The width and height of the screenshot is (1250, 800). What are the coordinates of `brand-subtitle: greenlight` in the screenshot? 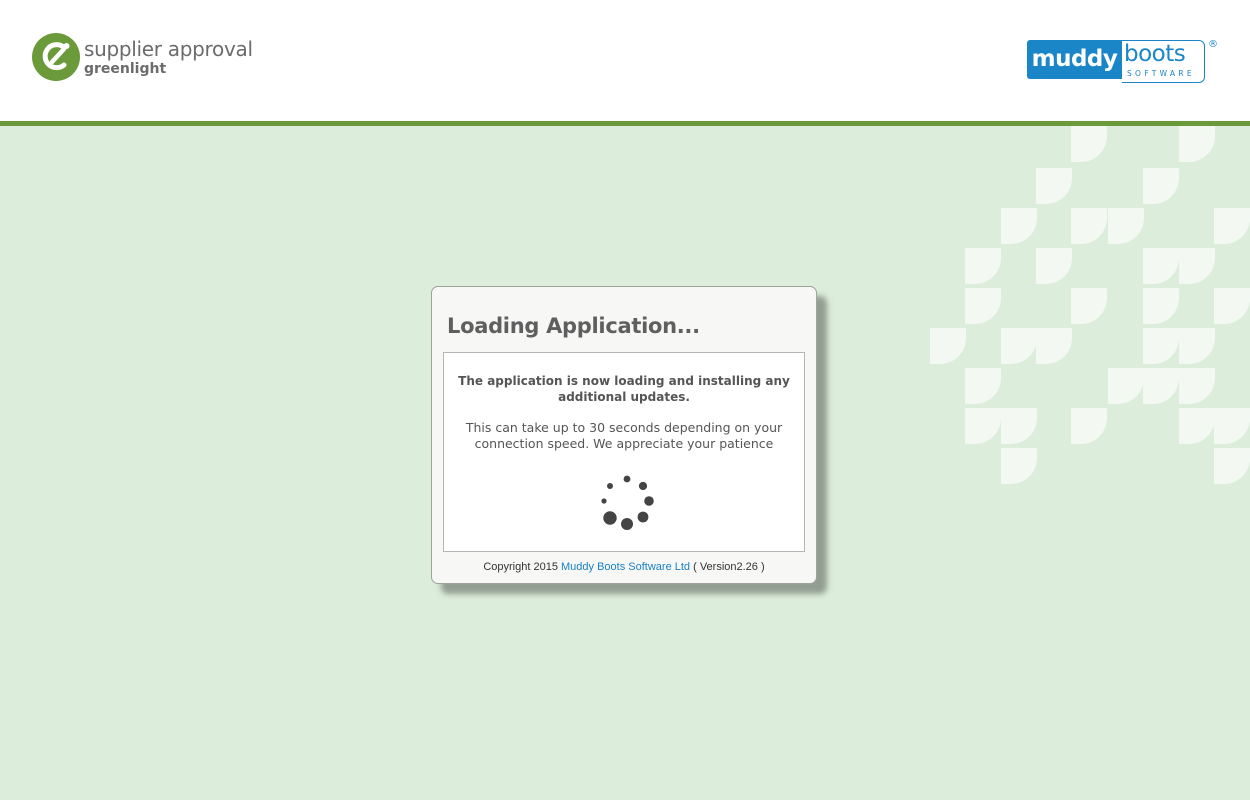 It's located at (125, 68).